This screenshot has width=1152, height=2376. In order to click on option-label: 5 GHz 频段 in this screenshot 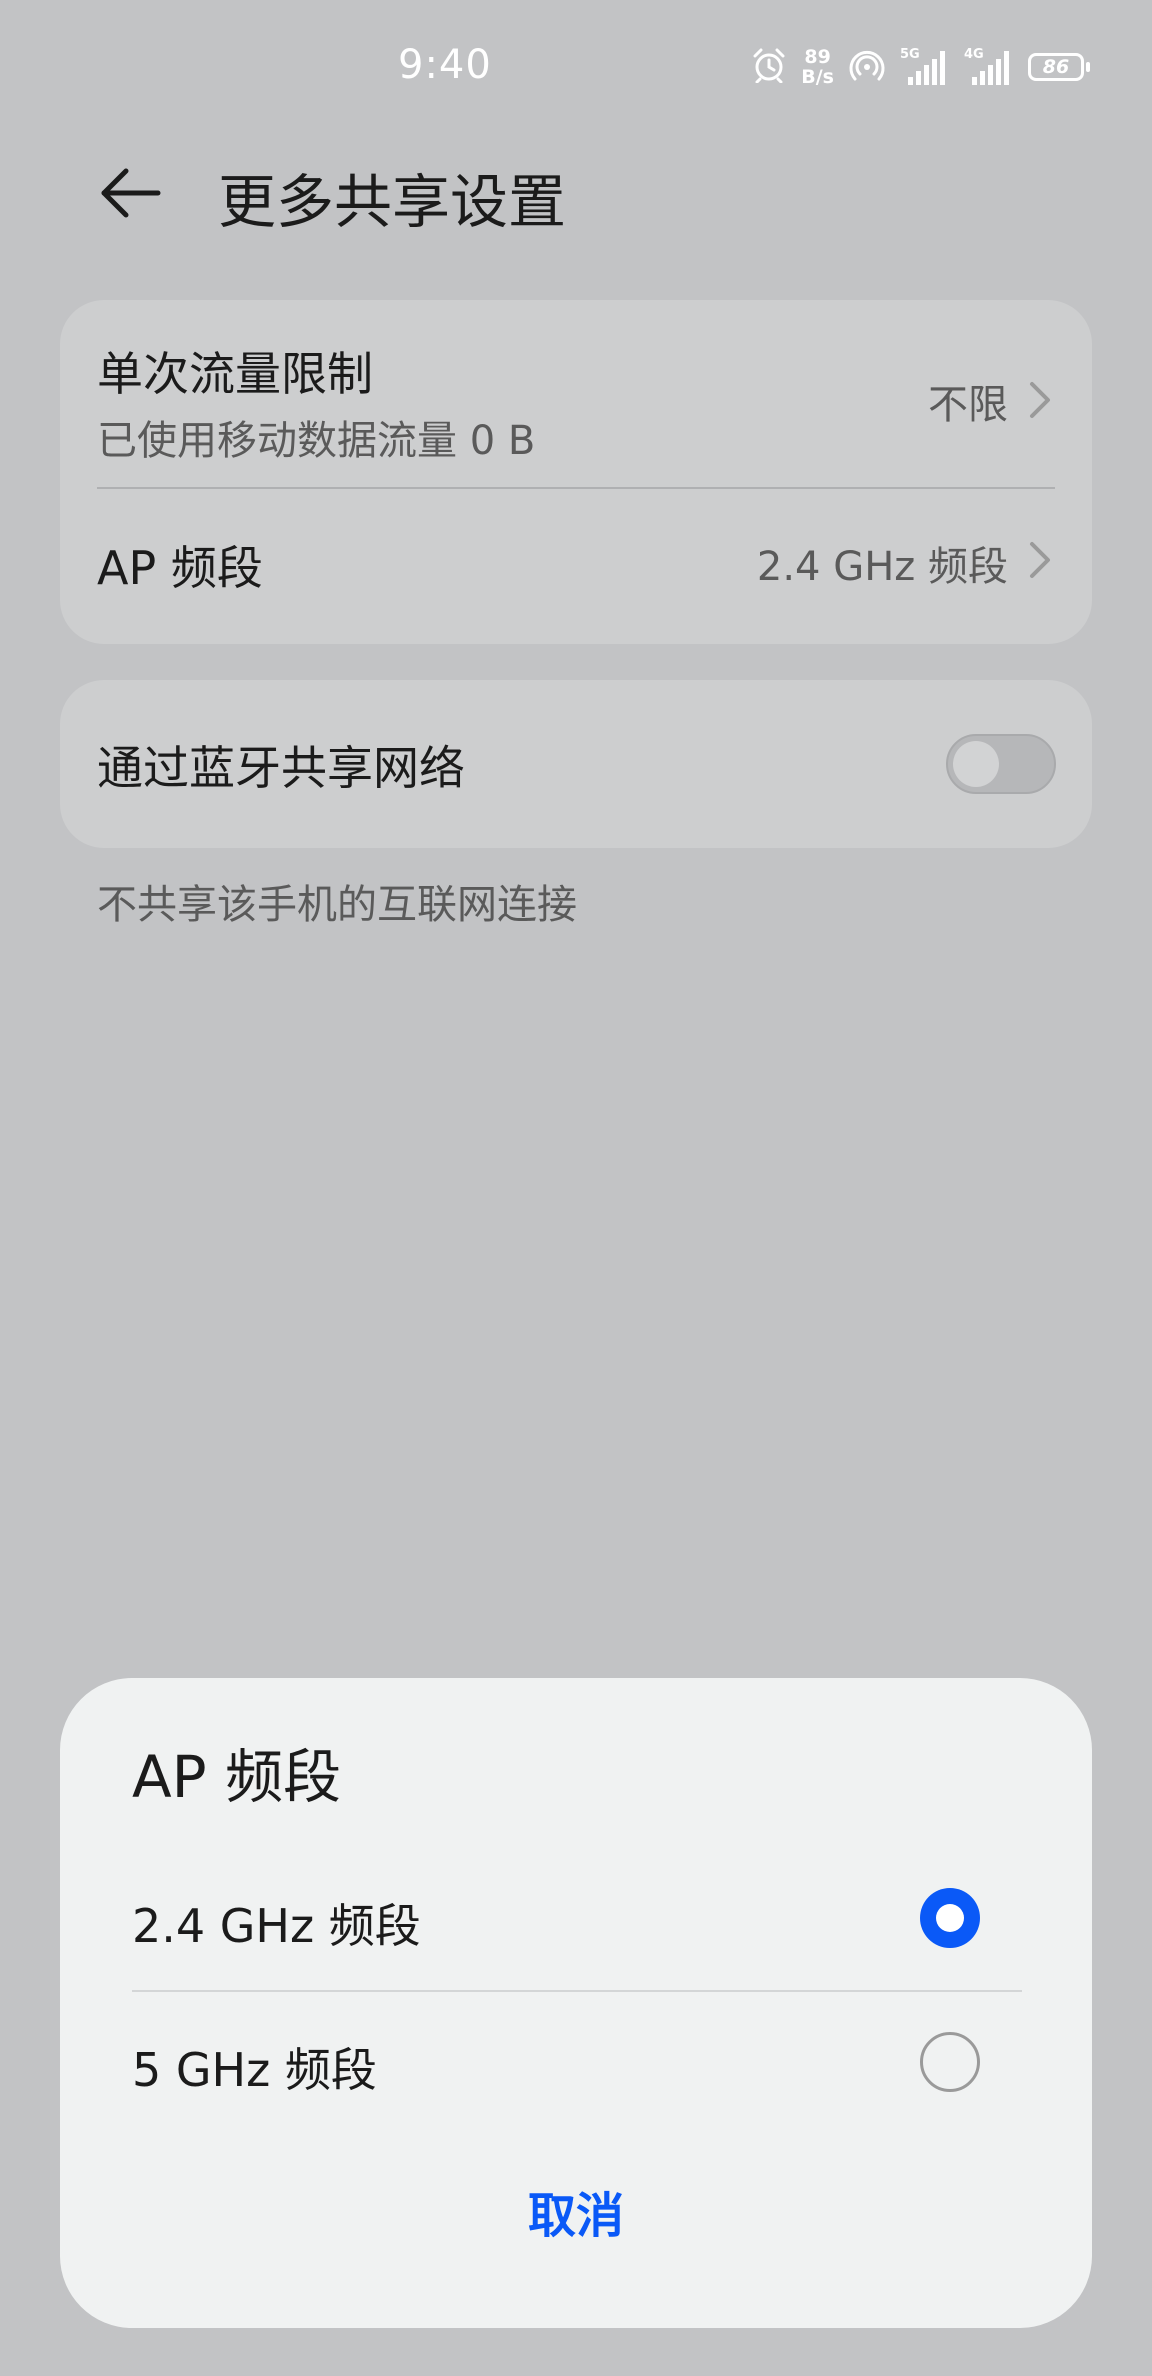, I will do `click(254, 2070)`.